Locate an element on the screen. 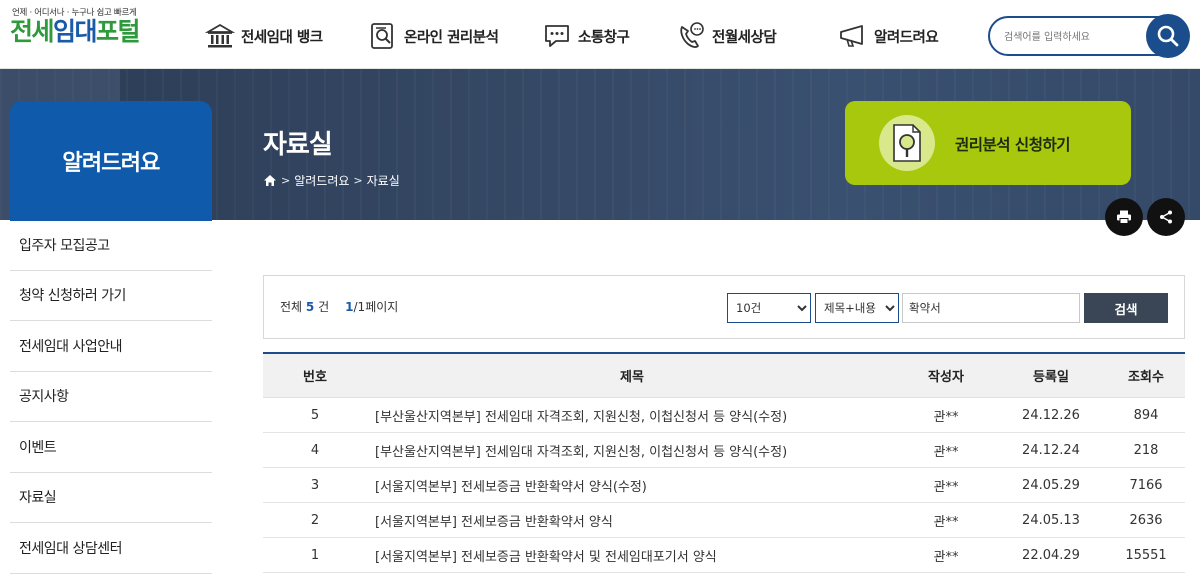 The height and width of the screenshot is (585, 1200). apply-button-label: 권리분석 신청하기 is located at coordinates (1012, 145).